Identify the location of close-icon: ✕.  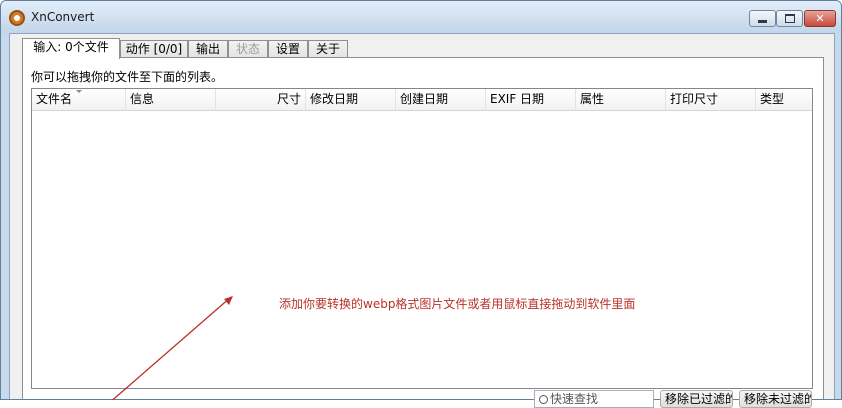
(820, 18).